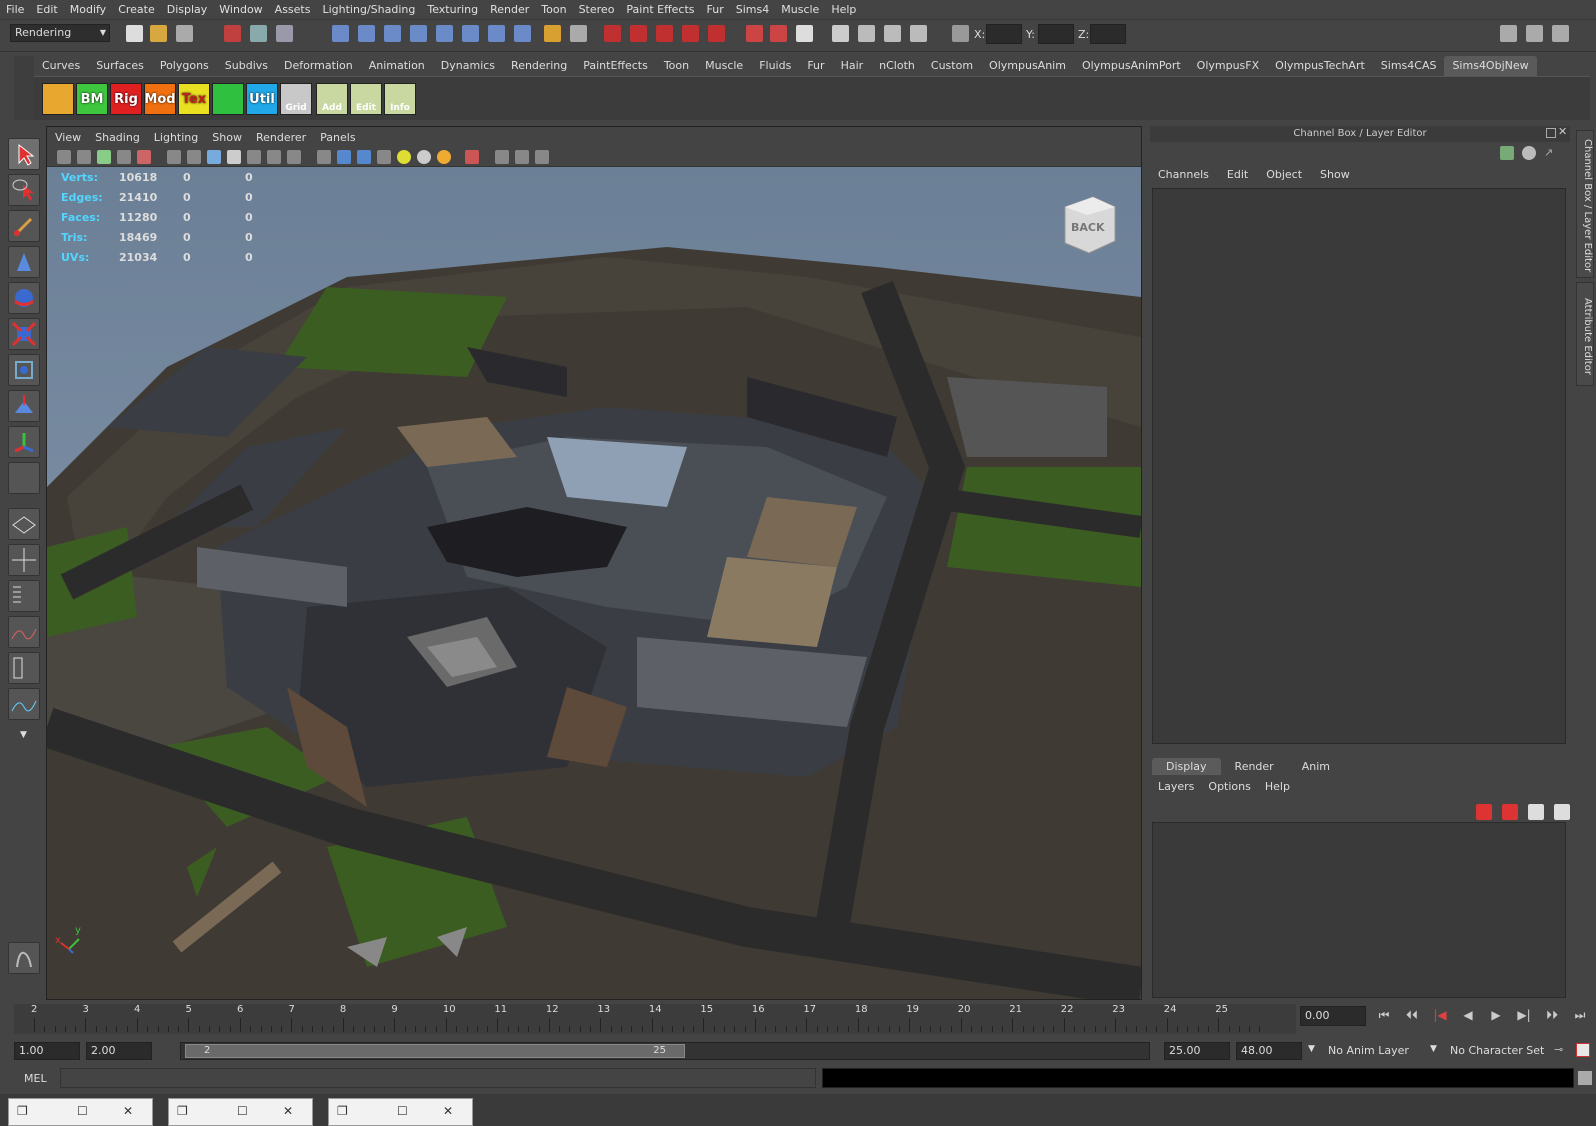  I want to click on range-slider-handle: 2 25, so click(435, 1051).